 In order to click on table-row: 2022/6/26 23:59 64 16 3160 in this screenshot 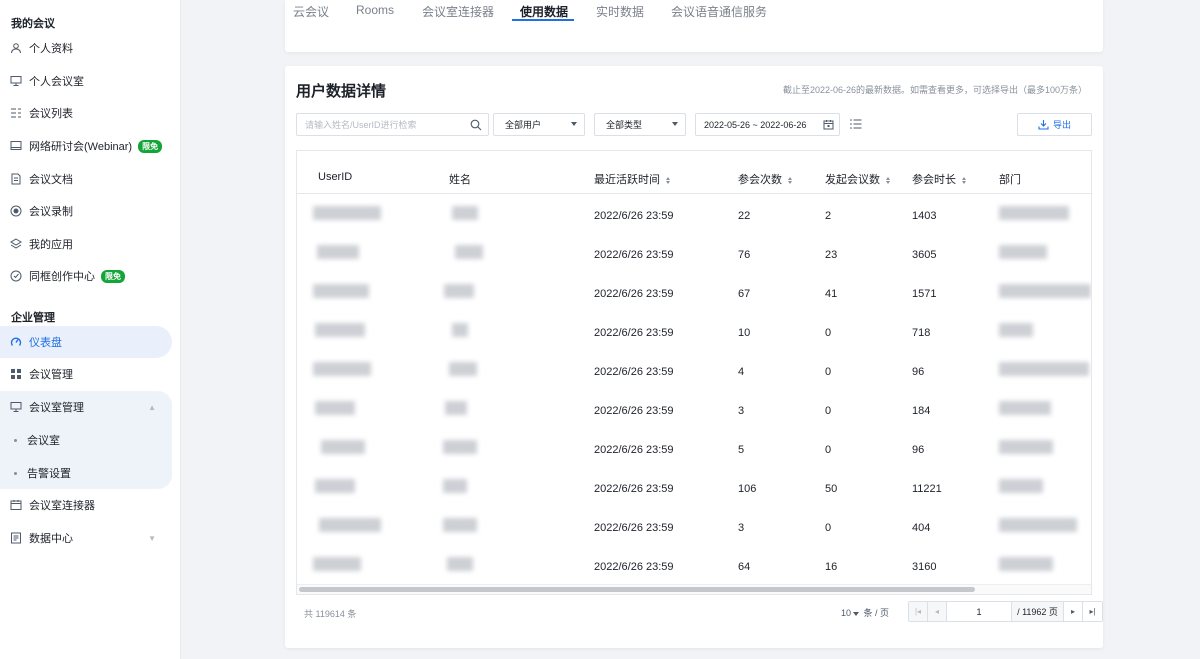, I will do `click(694, 564)`.